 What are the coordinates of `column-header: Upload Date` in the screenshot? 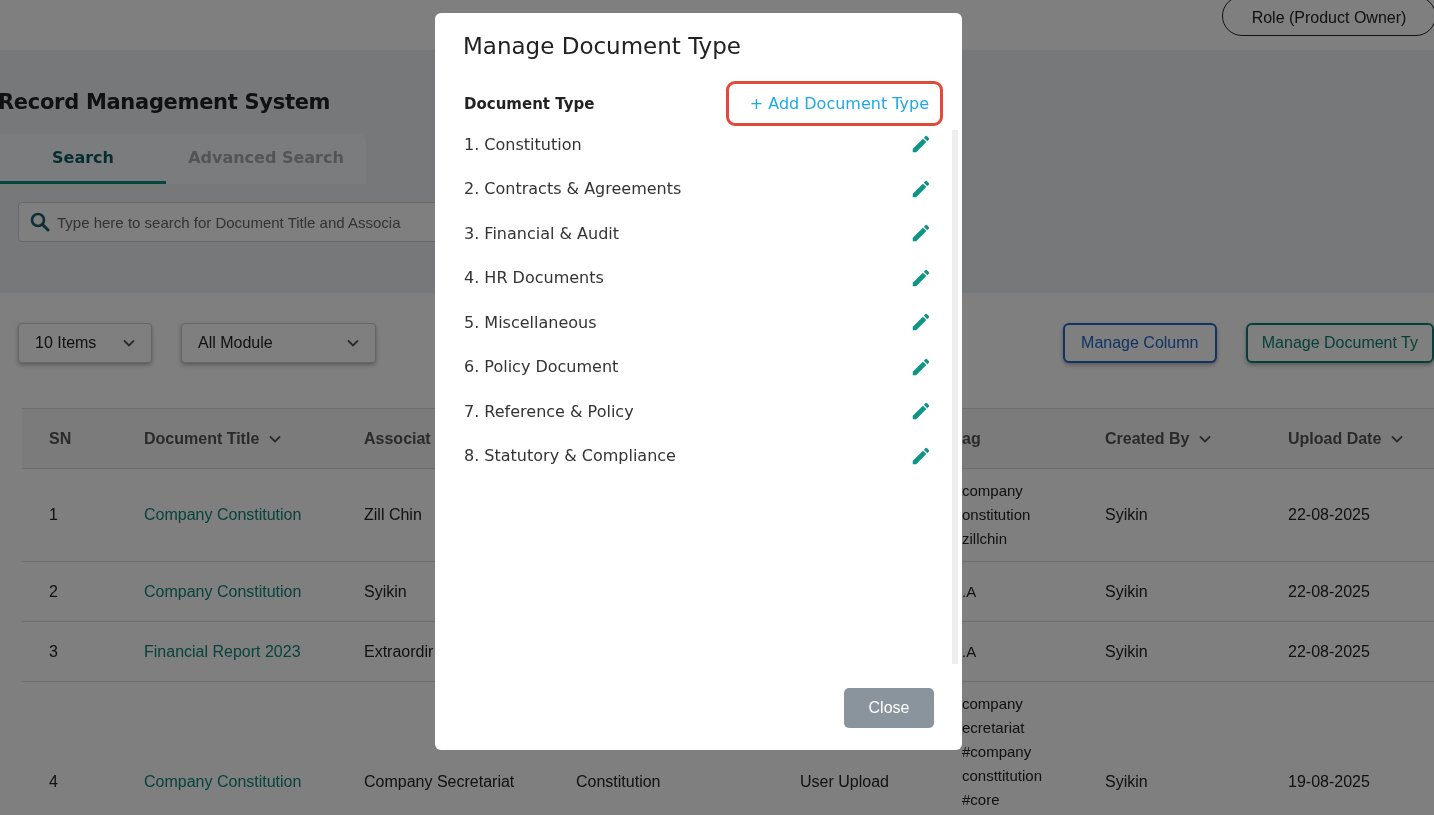 It's located at (1335, 438).